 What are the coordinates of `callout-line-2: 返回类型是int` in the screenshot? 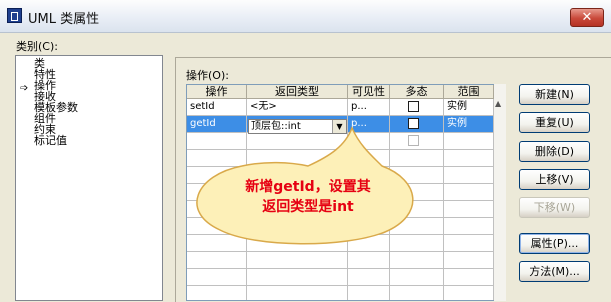 It's located at (308, 207).